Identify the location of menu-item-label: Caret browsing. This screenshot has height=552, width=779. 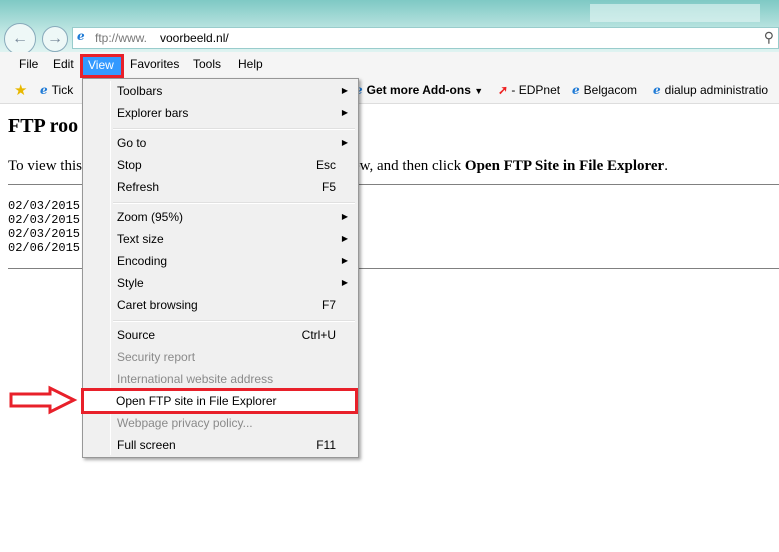
(157, 305).